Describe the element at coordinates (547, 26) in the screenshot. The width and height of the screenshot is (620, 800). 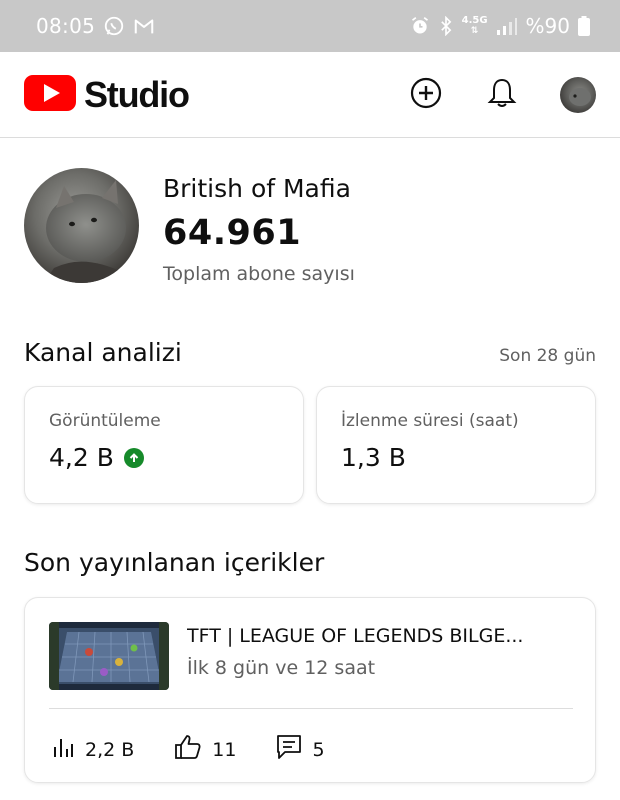
I see `battery-percentage: %90` at that location.